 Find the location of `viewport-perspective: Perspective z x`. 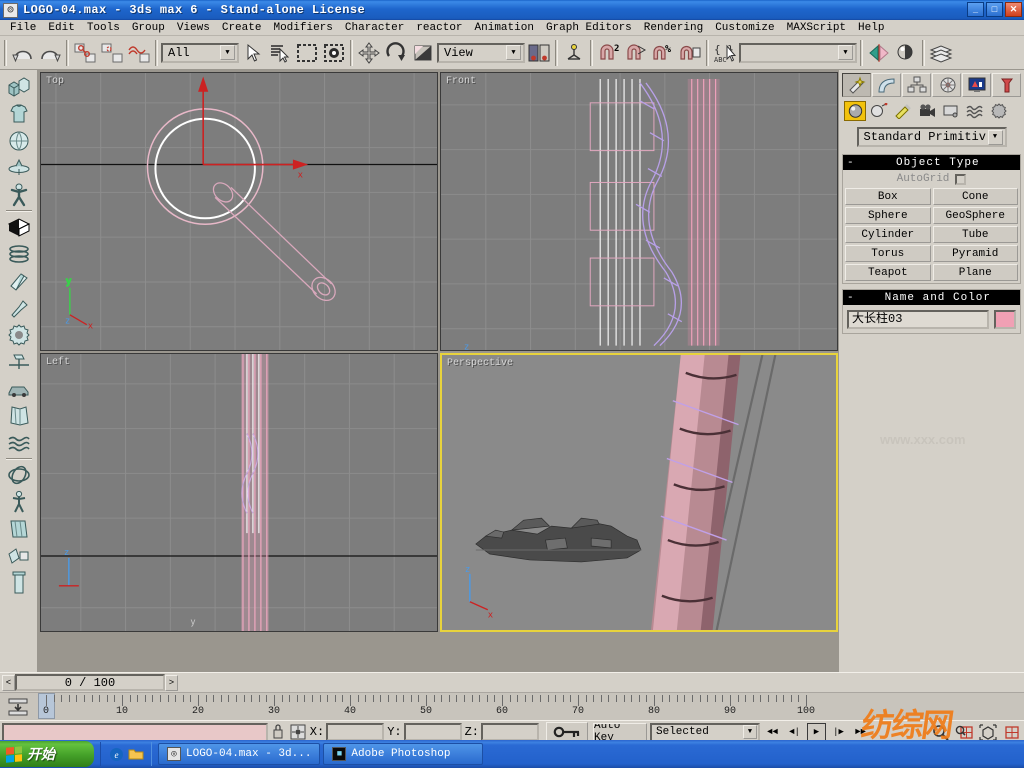

viewport-perspective: Perspective z x is located at coordinates (639, 492).